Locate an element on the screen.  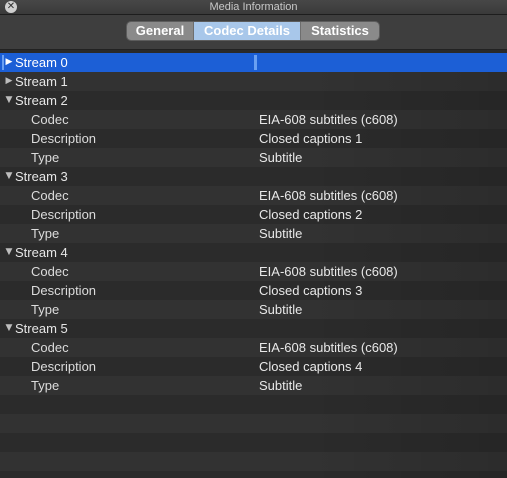
stream-label: Stream 1 is located at coordinates (41, 81).